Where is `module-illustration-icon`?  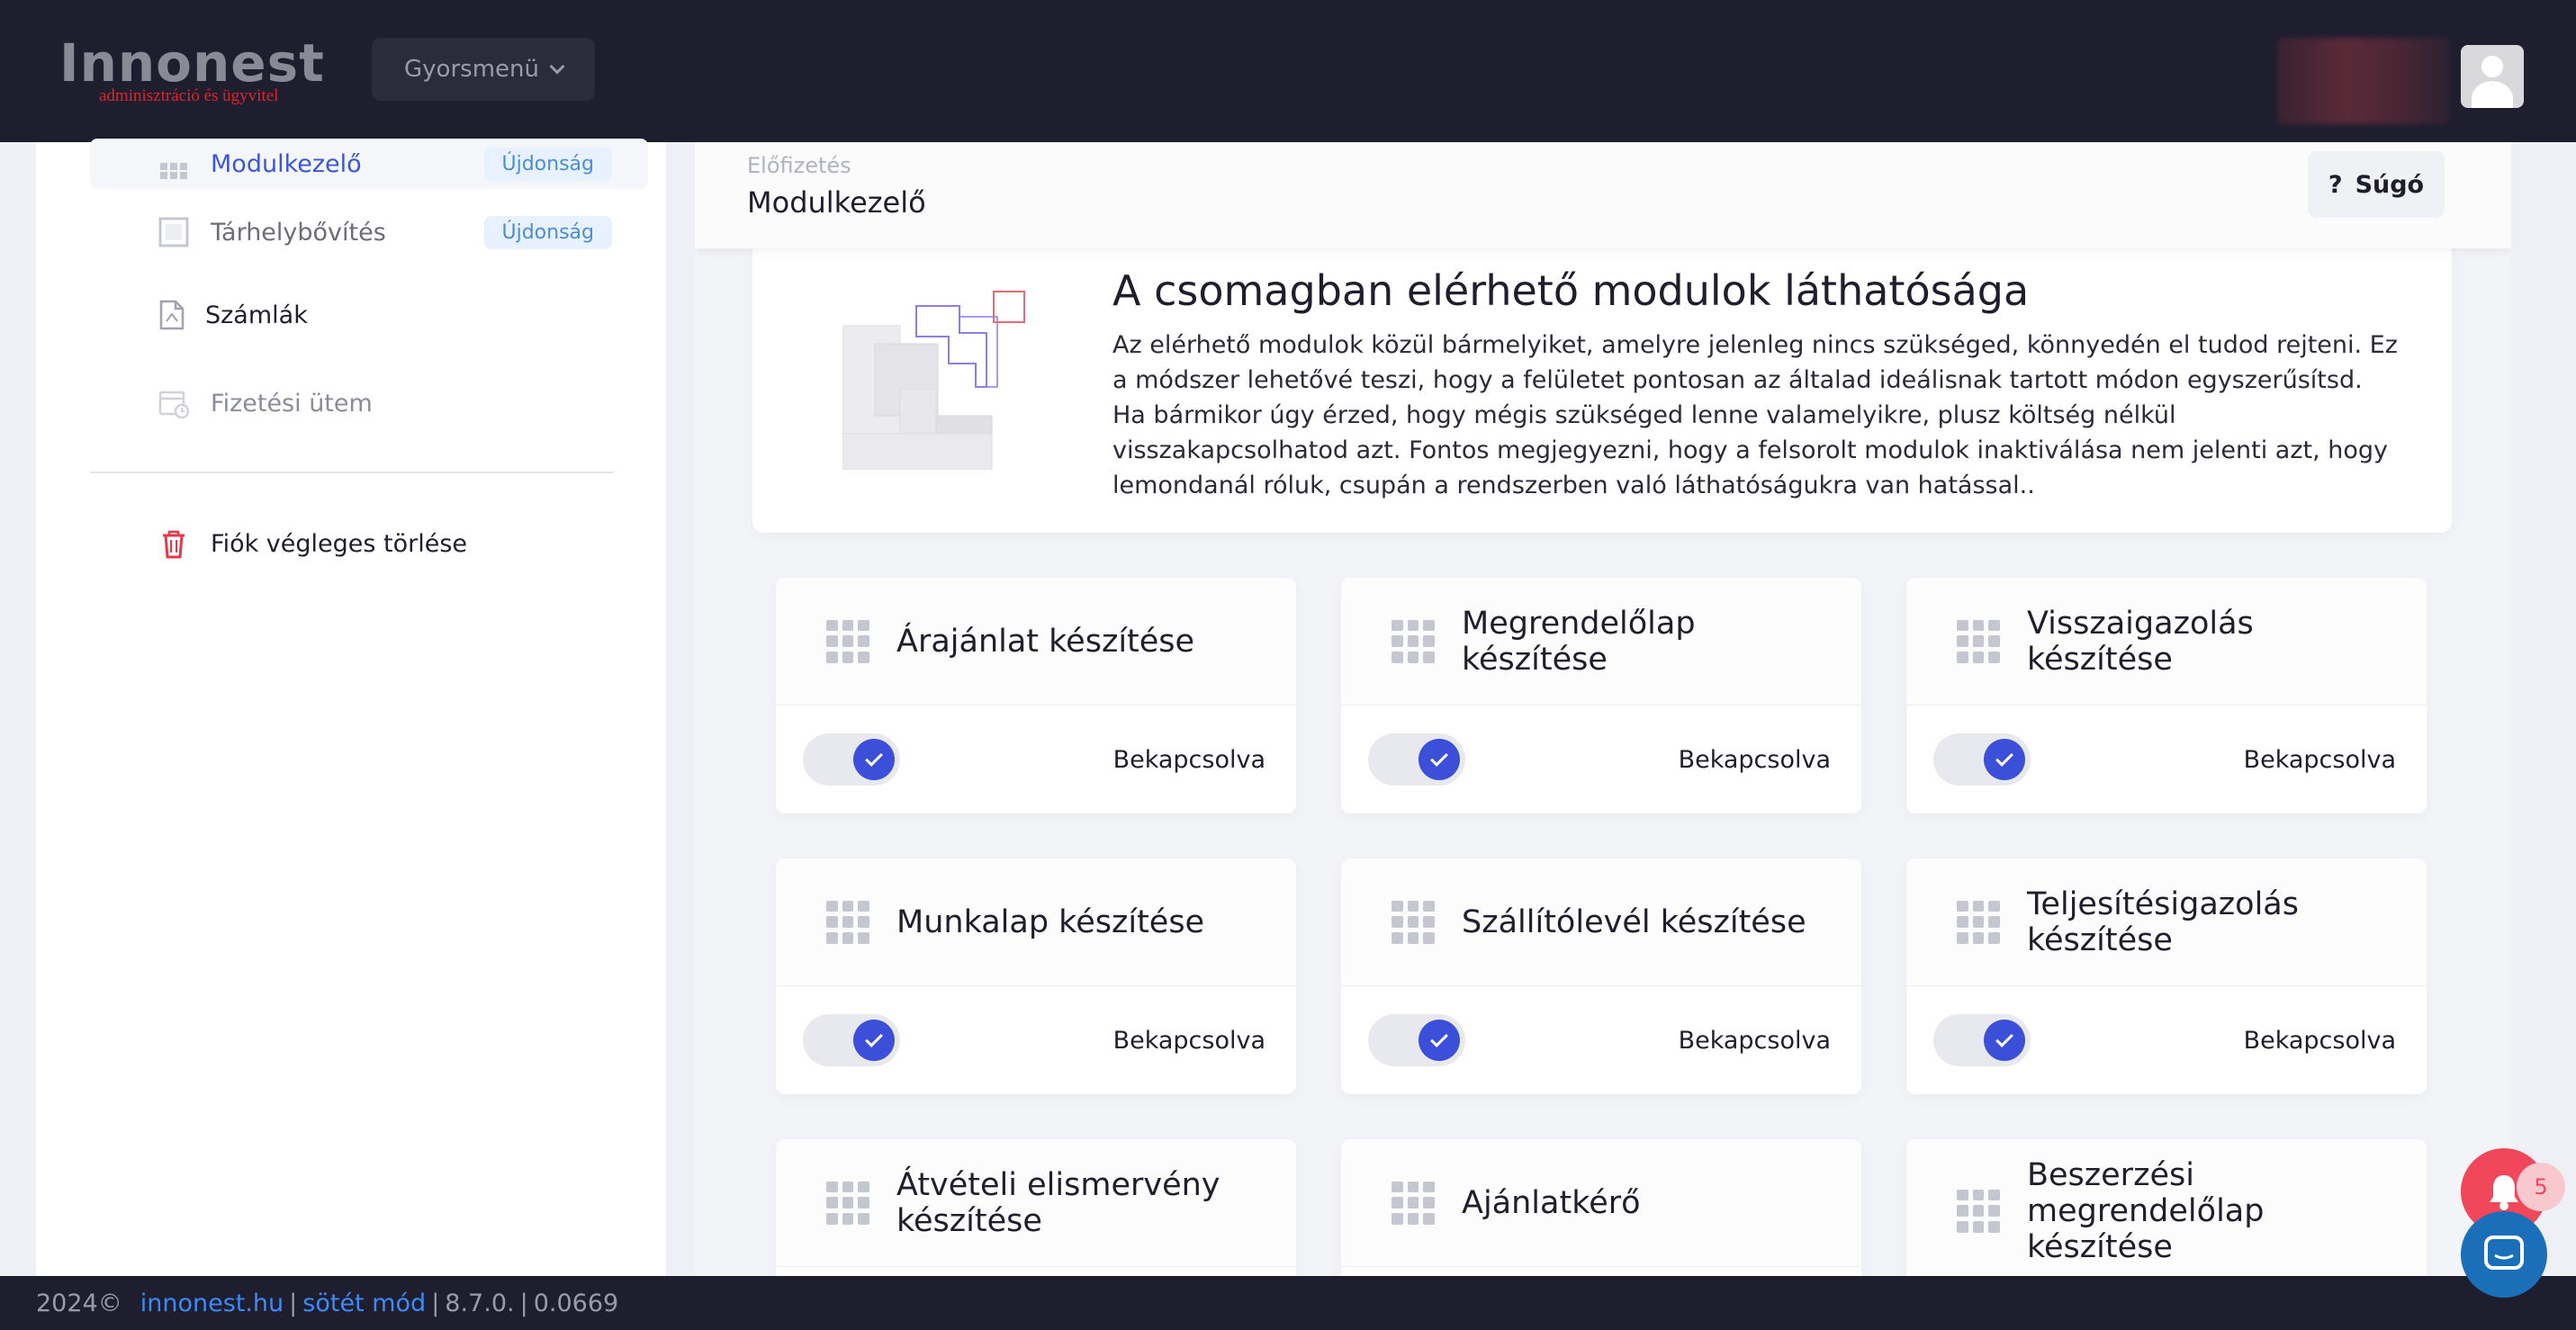 module-illustration-icon is located at coordinates (933, 380).